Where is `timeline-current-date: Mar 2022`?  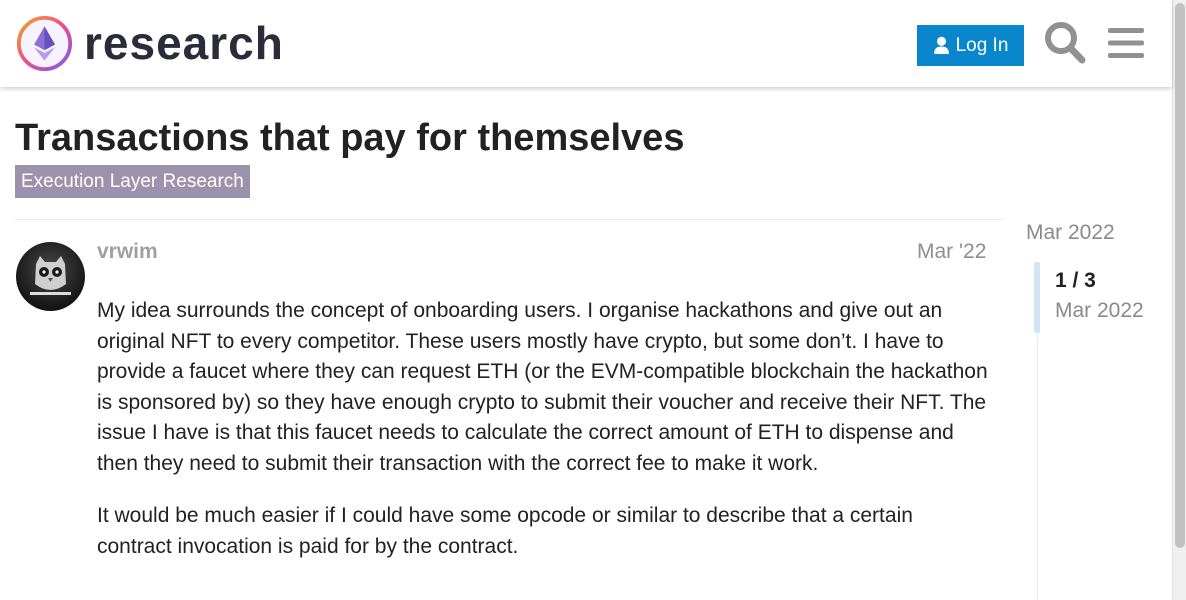 timeline-current-date: Mar 2022 is located at coordinates (1099, 310).